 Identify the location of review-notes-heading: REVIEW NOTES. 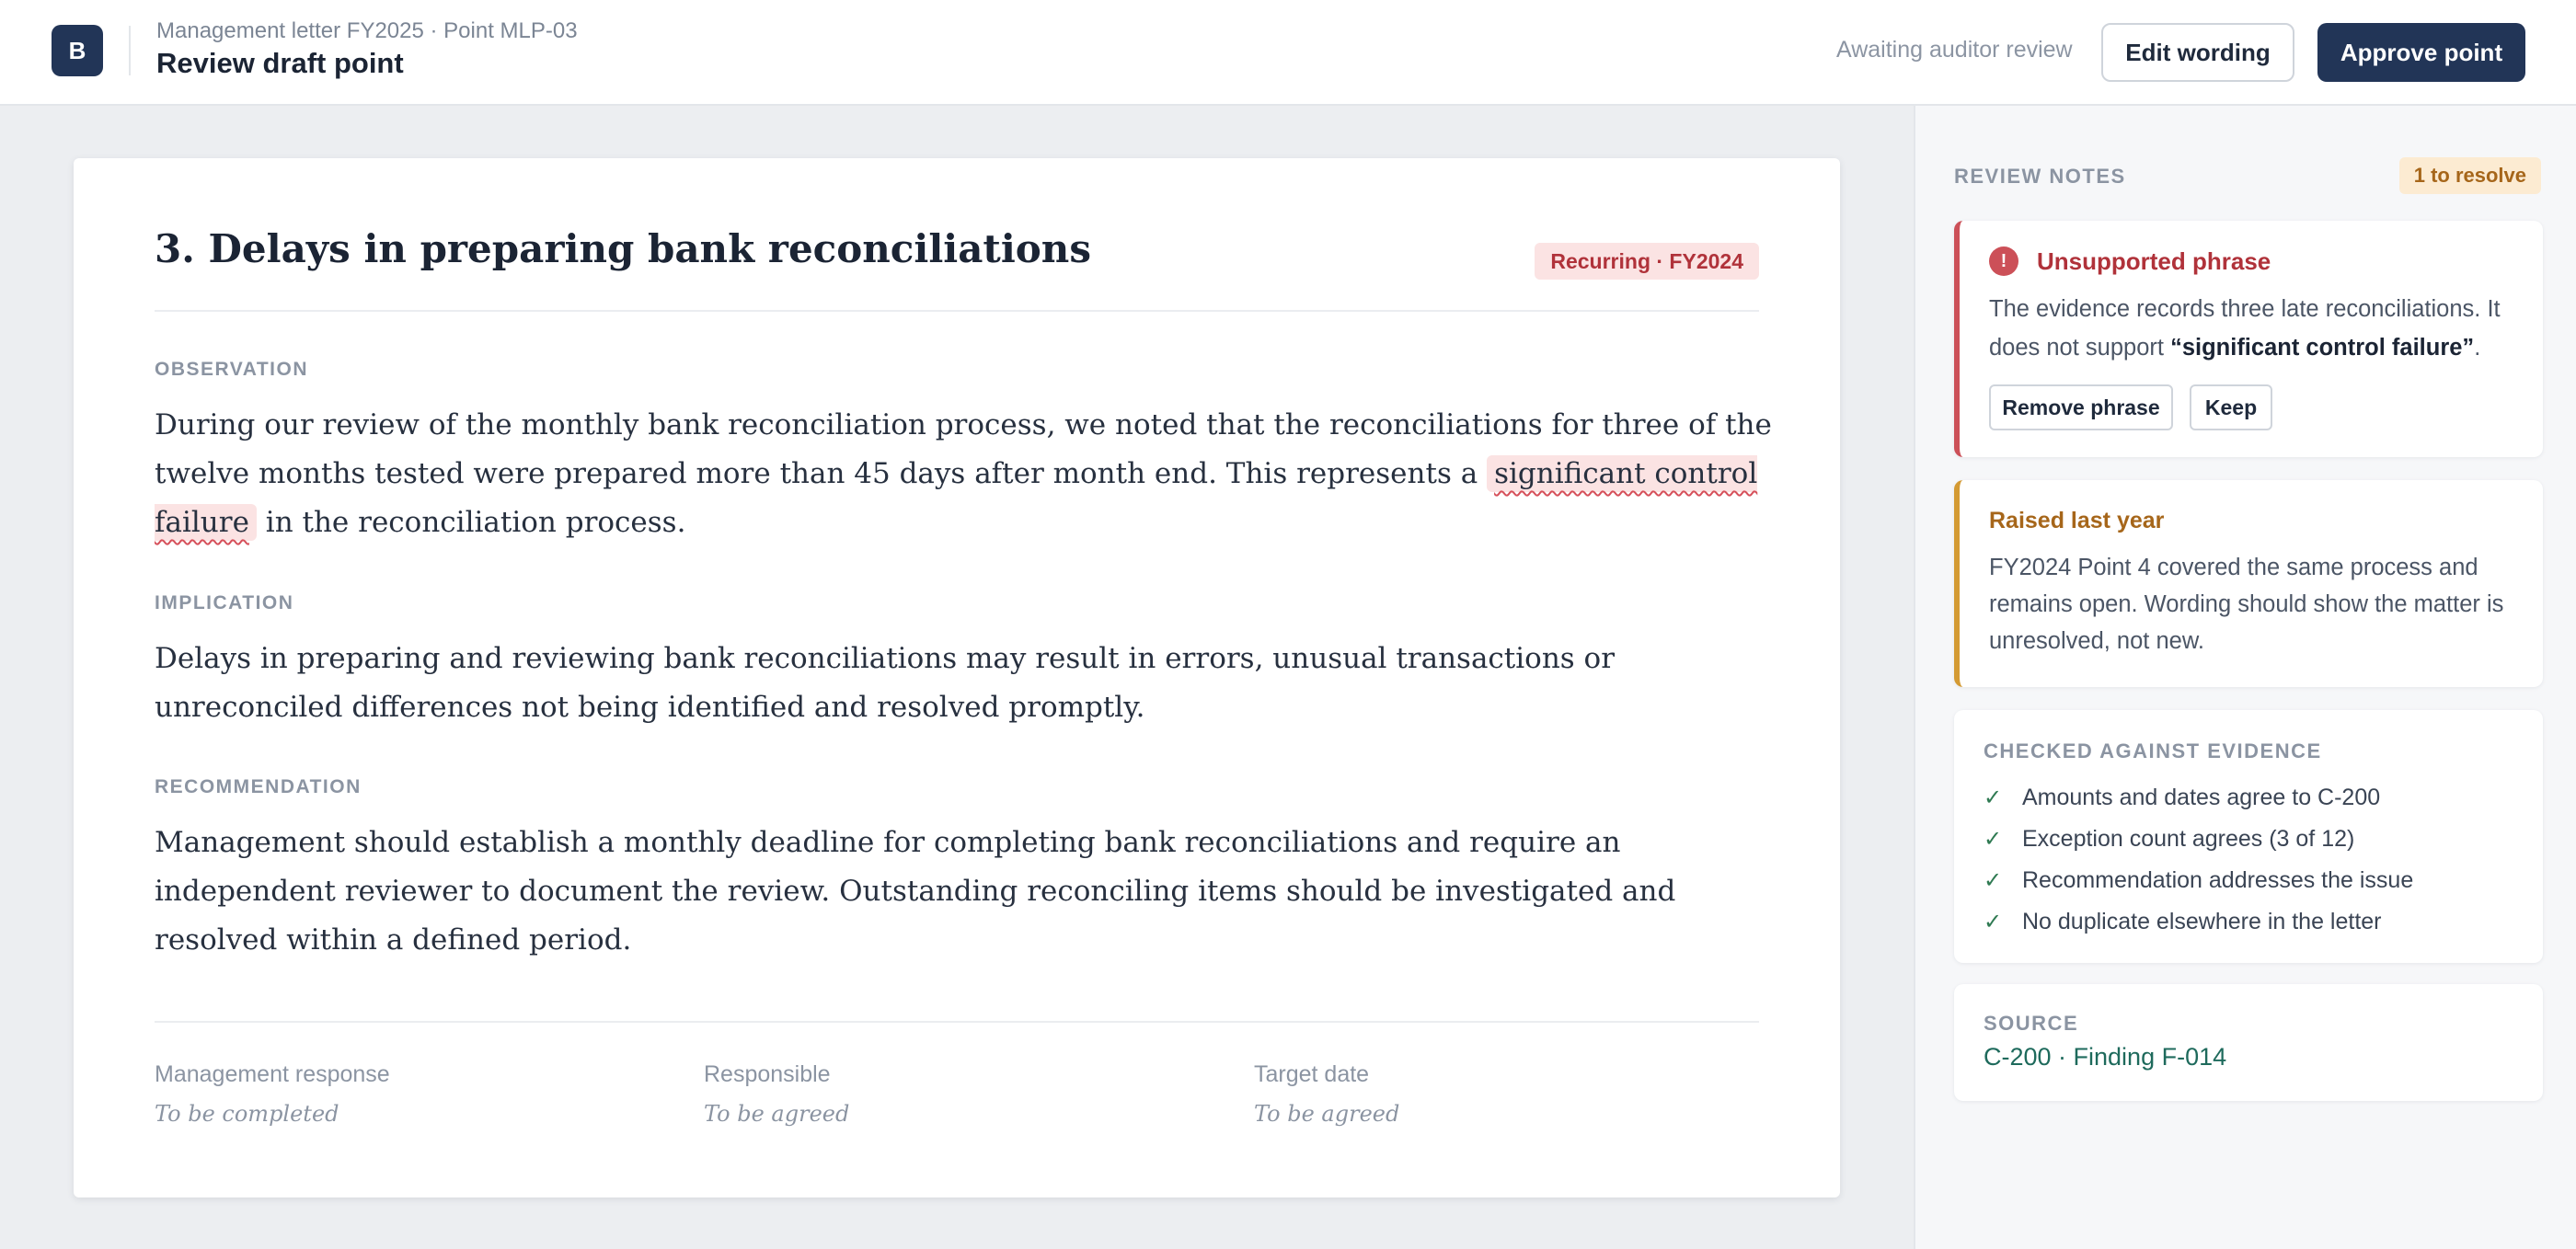
(2040, 176).